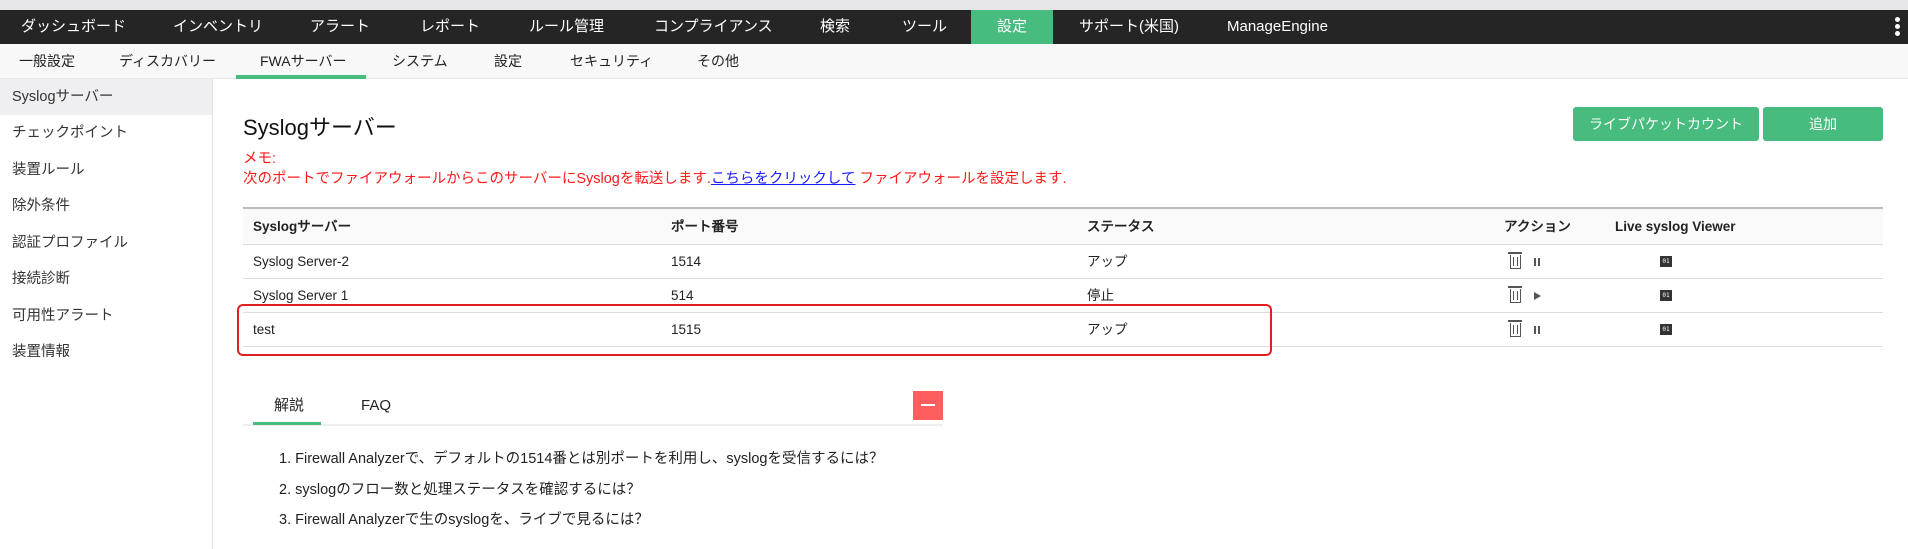 Image resolution: width=1908 pixels, height=549 pixels. Describe the element at coordinates (1537, 226) in the screenshot. I see `header-action: アクション` at that location.